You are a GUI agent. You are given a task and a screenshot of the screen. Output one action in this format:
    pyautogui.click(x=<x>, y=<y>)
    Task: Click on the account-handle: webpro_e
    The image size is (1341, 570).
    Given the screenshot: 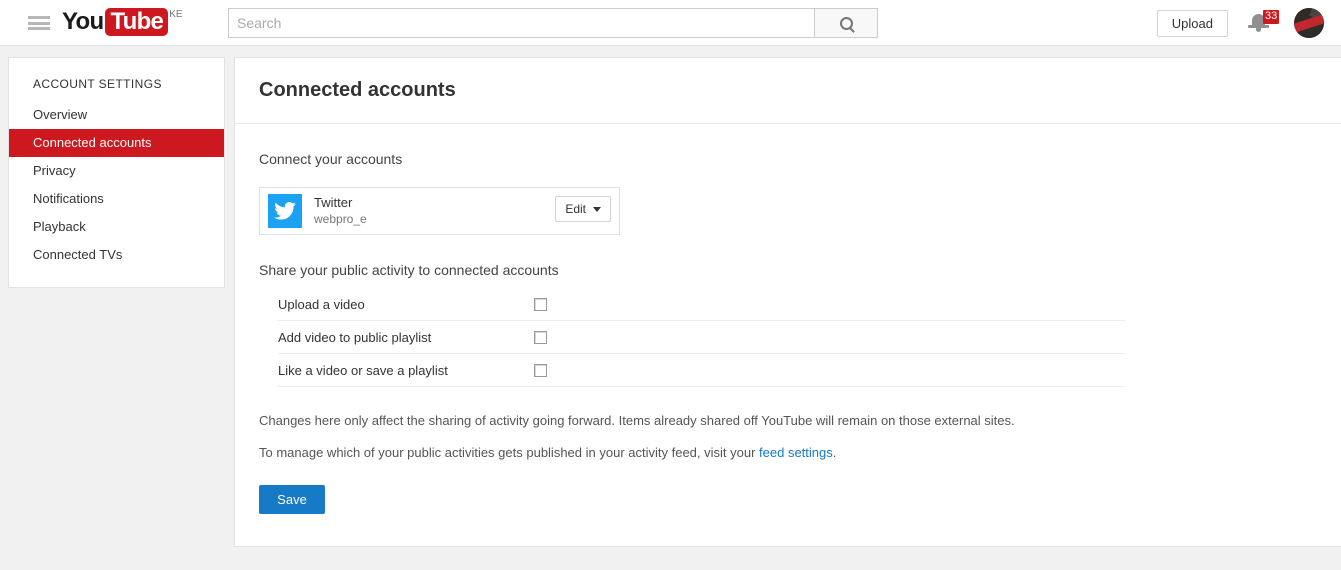 What is the action you would take?
    pyautogui.click(x=340, y=218)
    